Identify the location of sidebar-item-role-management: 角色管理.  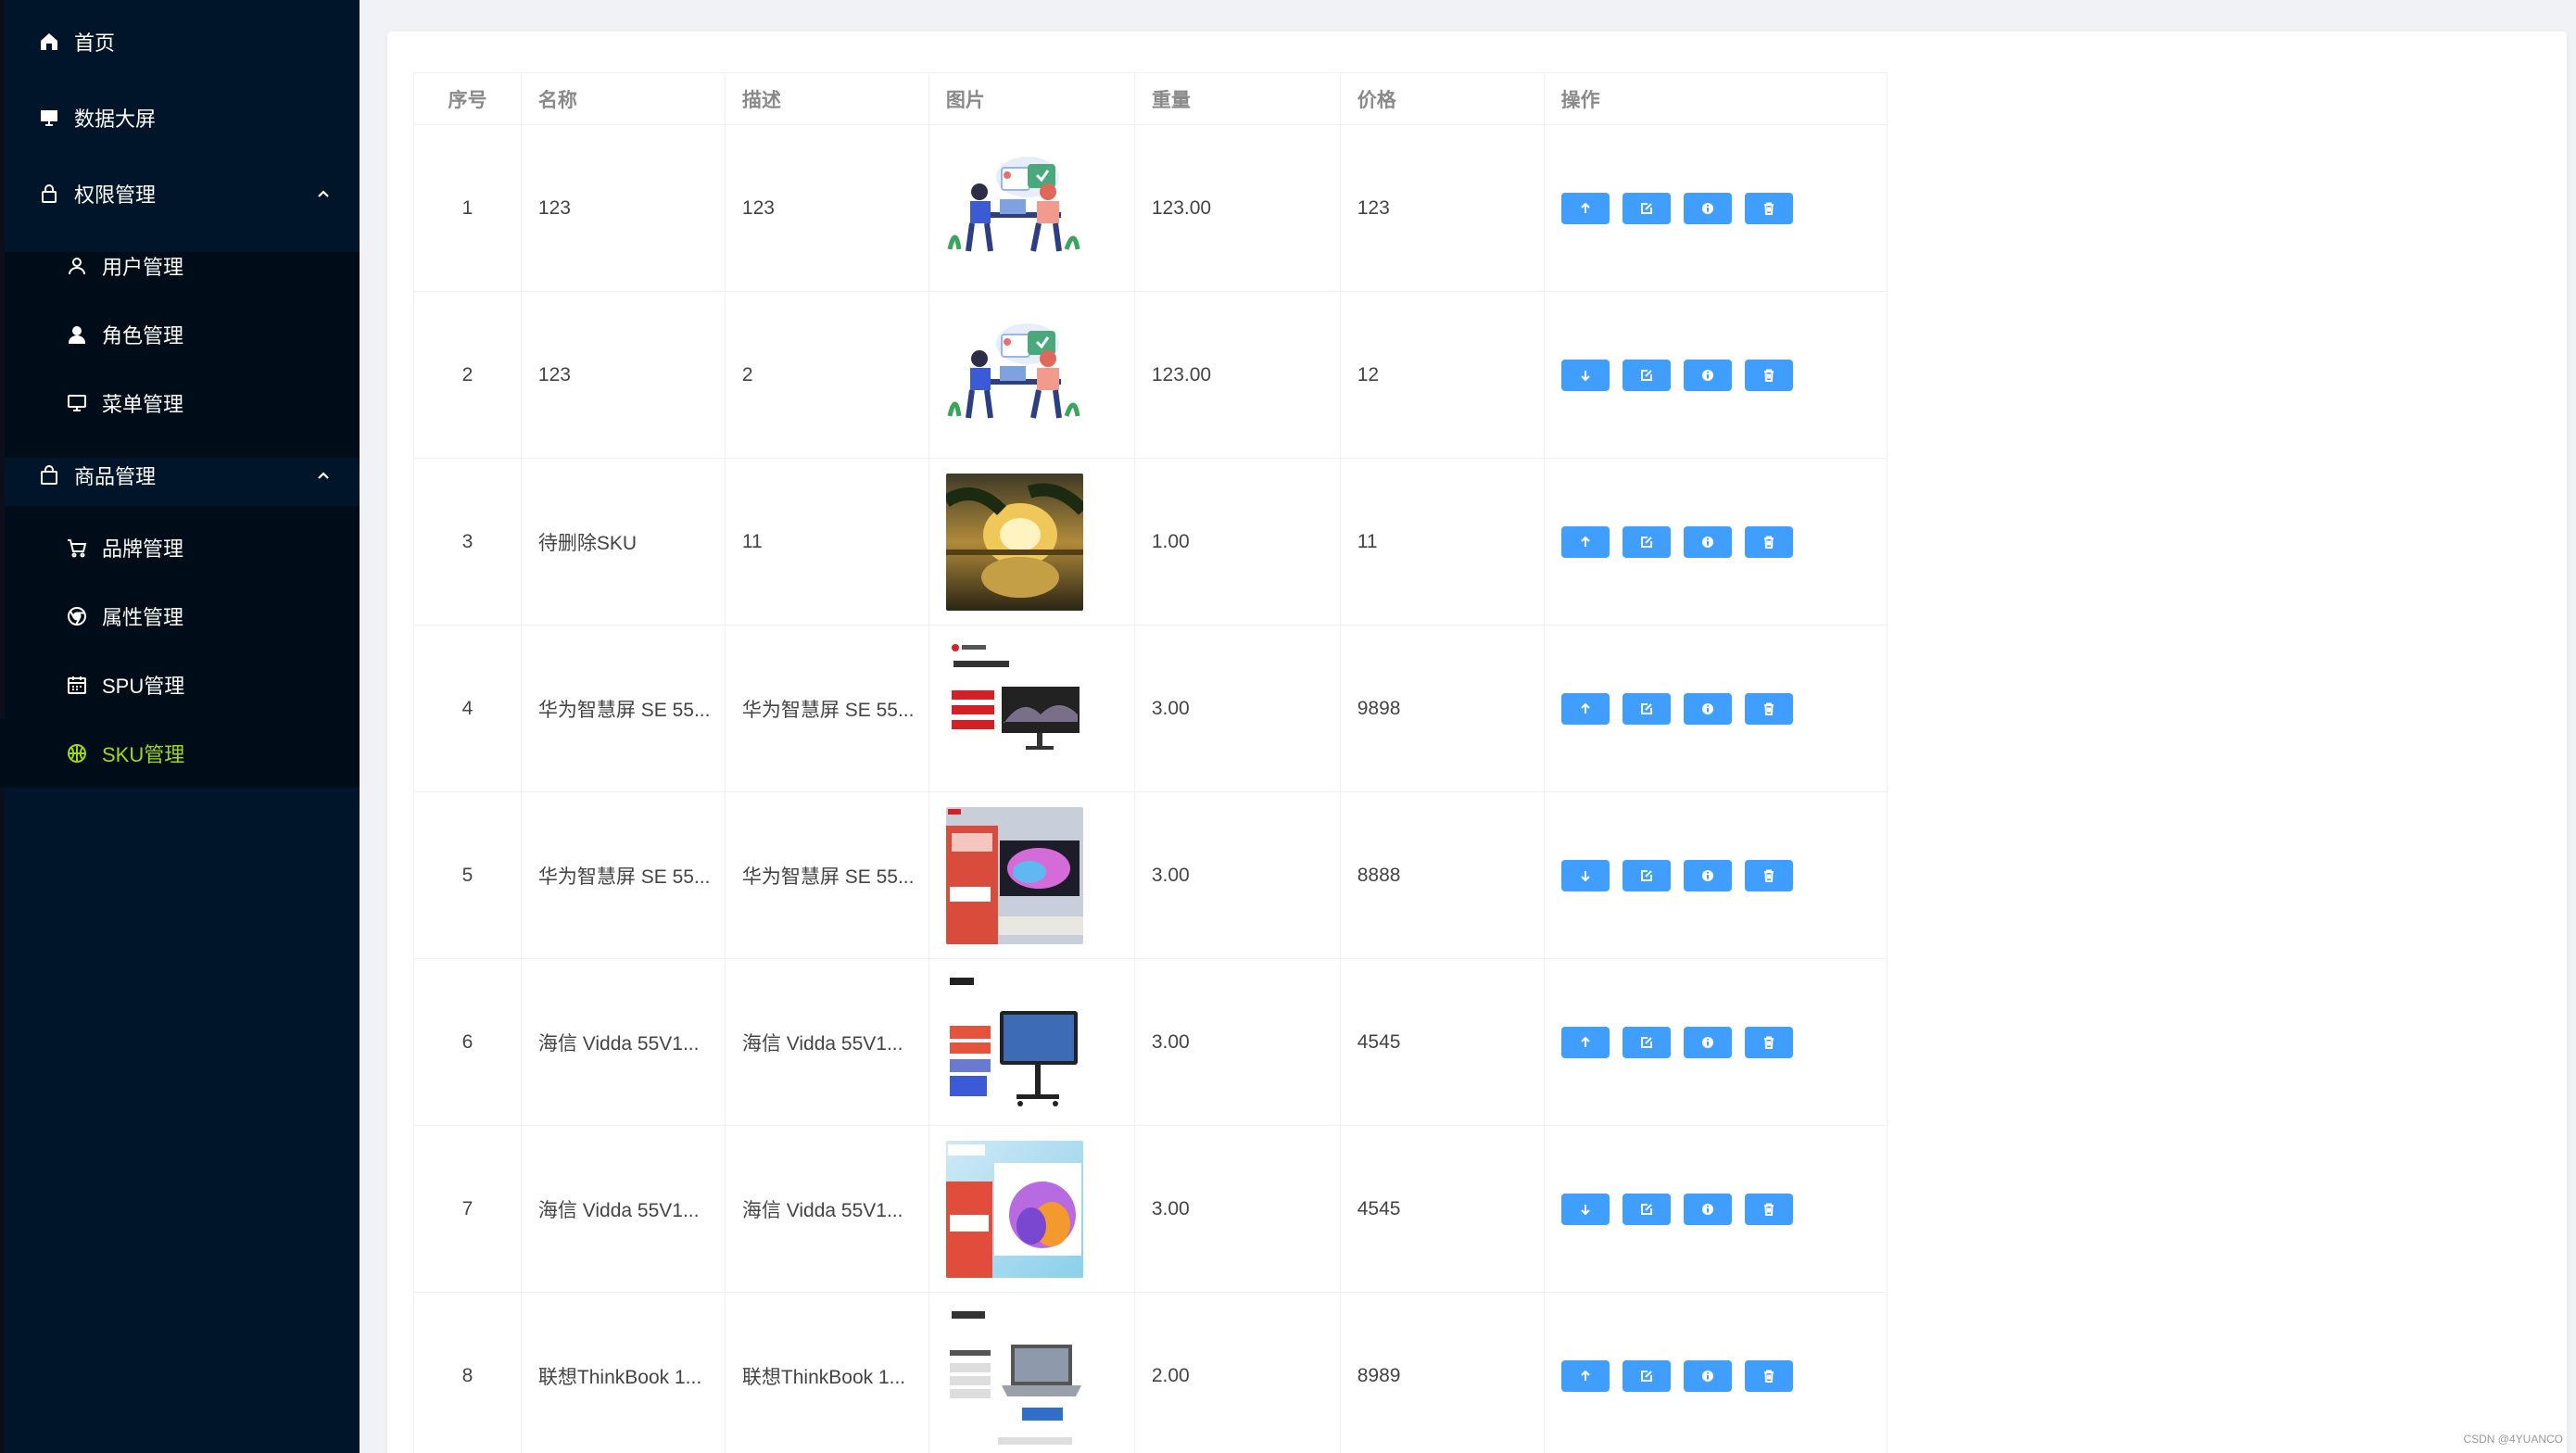
(180, 334).